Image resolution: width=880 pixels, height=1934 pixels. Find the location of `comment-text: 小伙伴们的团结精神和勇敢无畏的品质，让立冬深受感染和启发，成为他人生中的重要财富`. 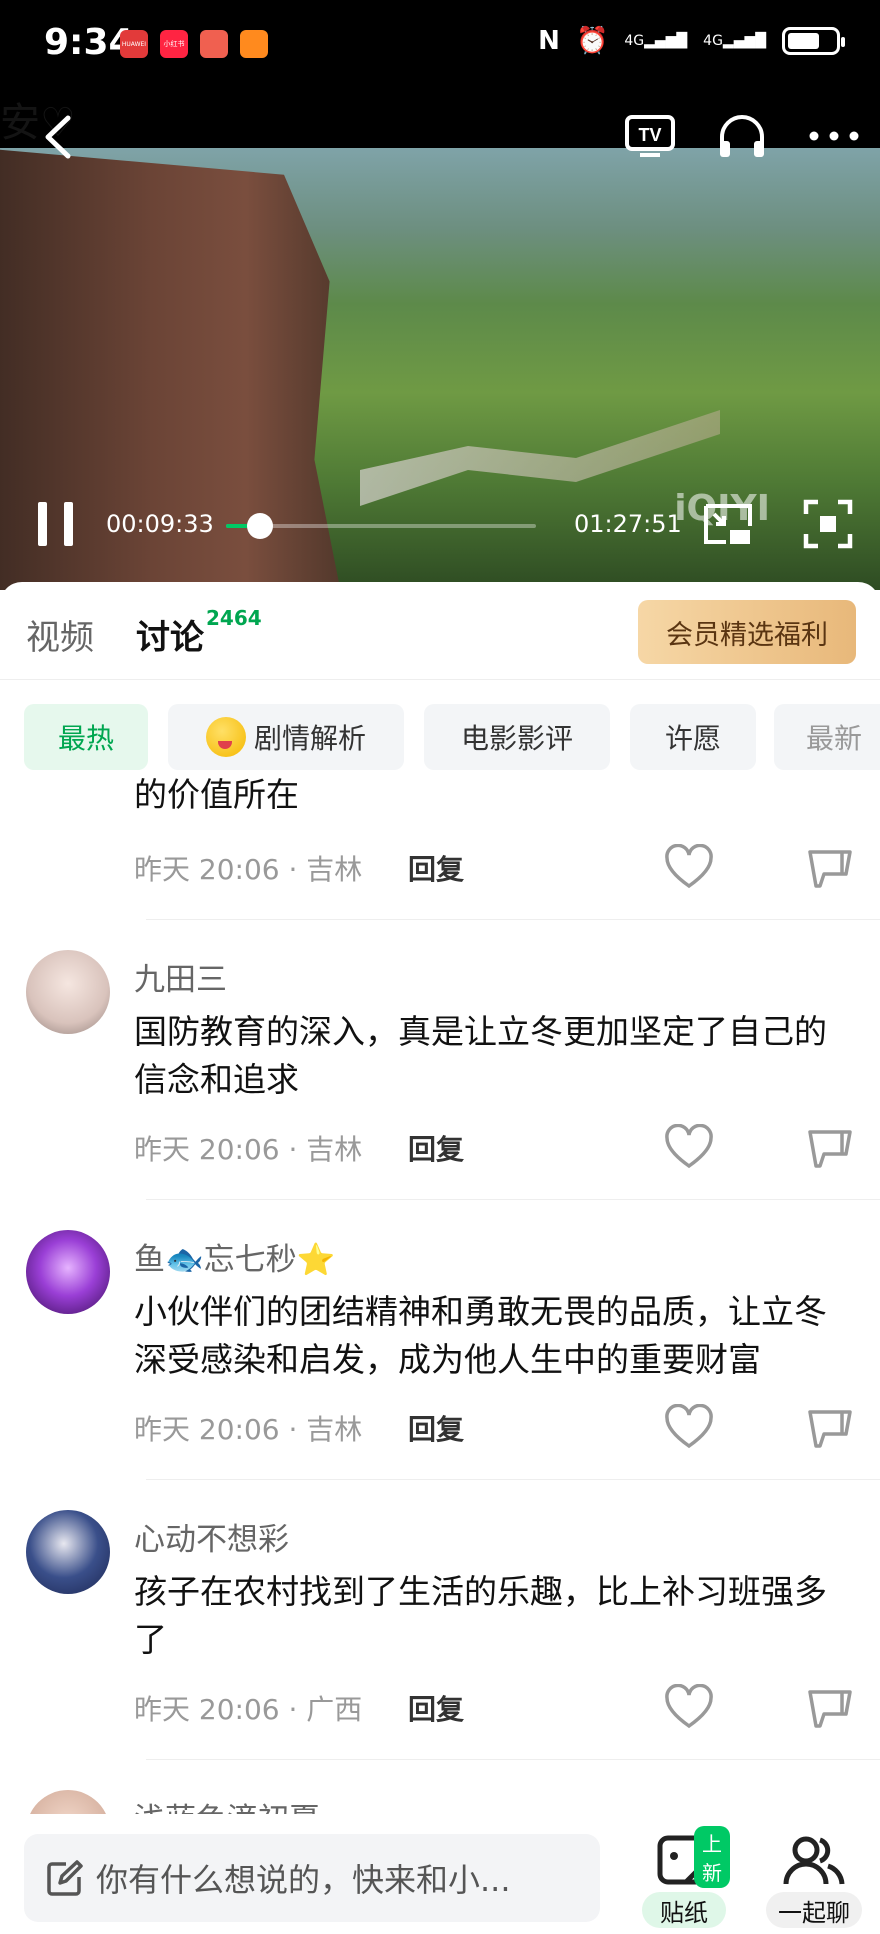

comment-text: 小伙伴们的团结精神和勇敢无畏的品质，让立冬深受感染和启发，成为他人生中的重要财富 is located at coordinates (480, 1335).